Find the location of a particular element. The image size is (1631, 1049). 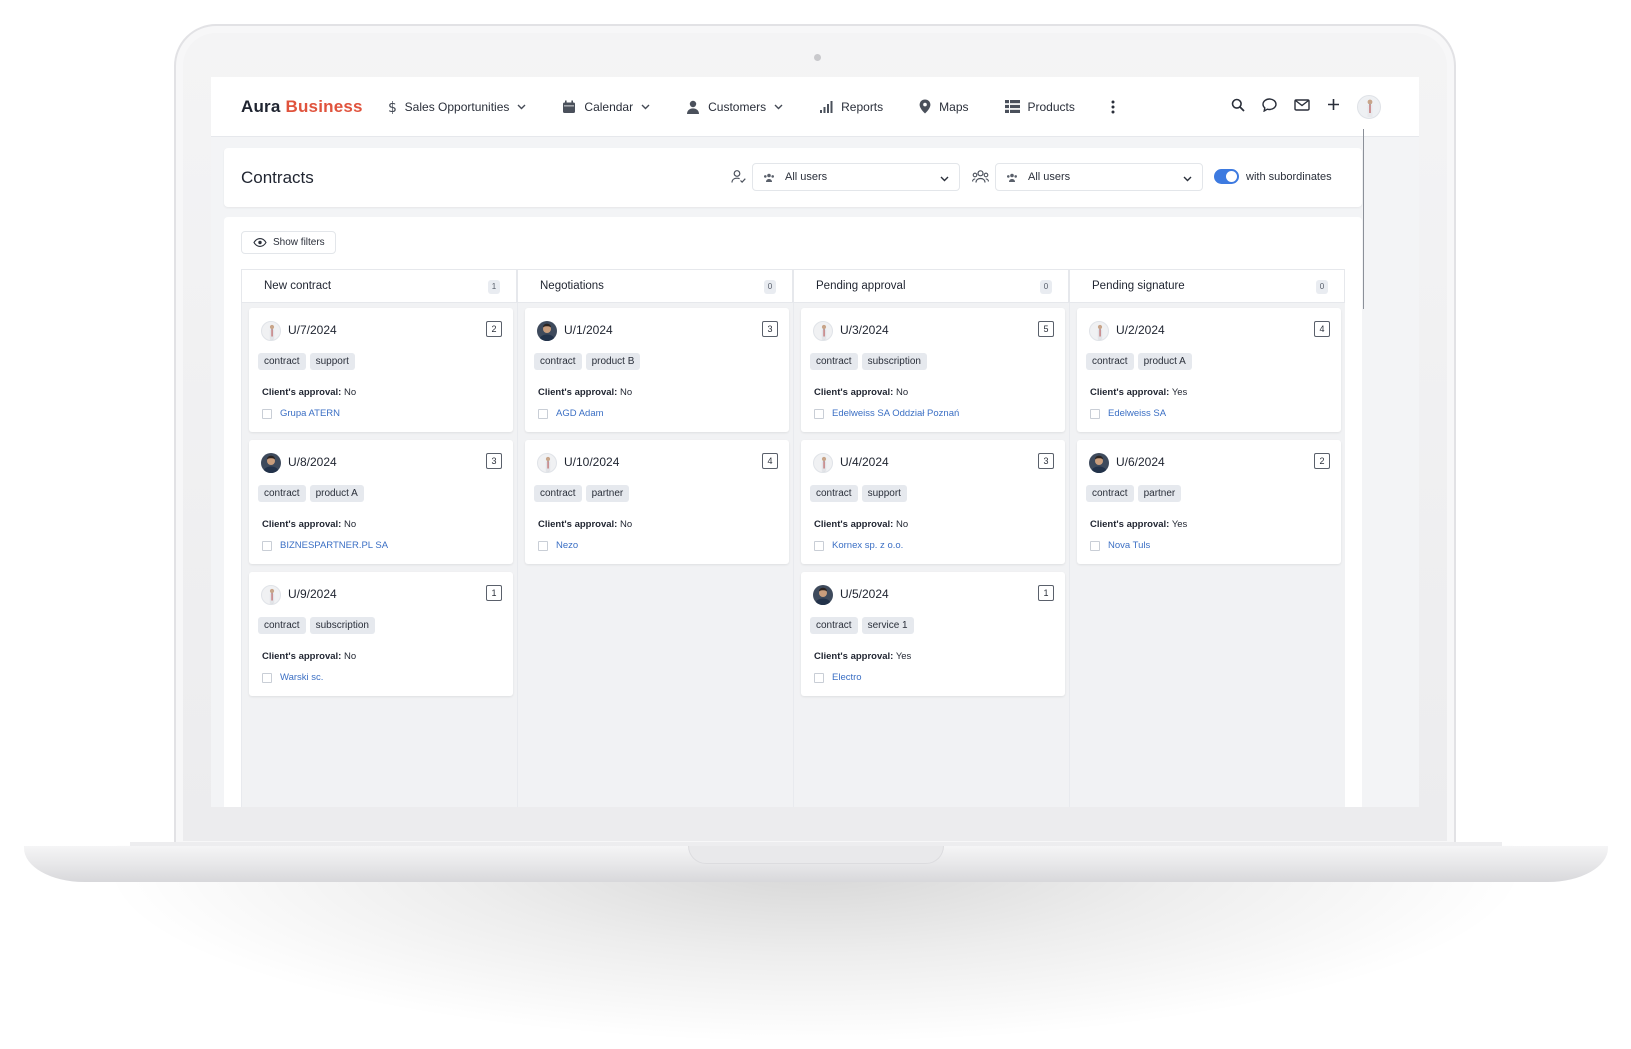

calendar-icon is located at coordinates (569, 107).